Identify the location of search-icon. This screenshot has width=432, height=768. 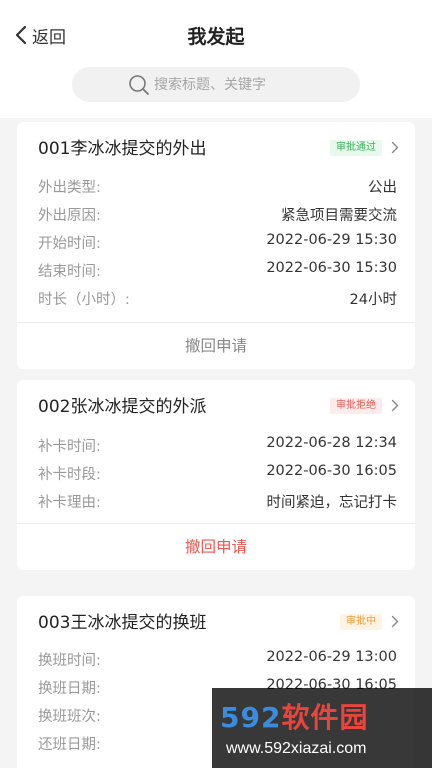
(139, 85).